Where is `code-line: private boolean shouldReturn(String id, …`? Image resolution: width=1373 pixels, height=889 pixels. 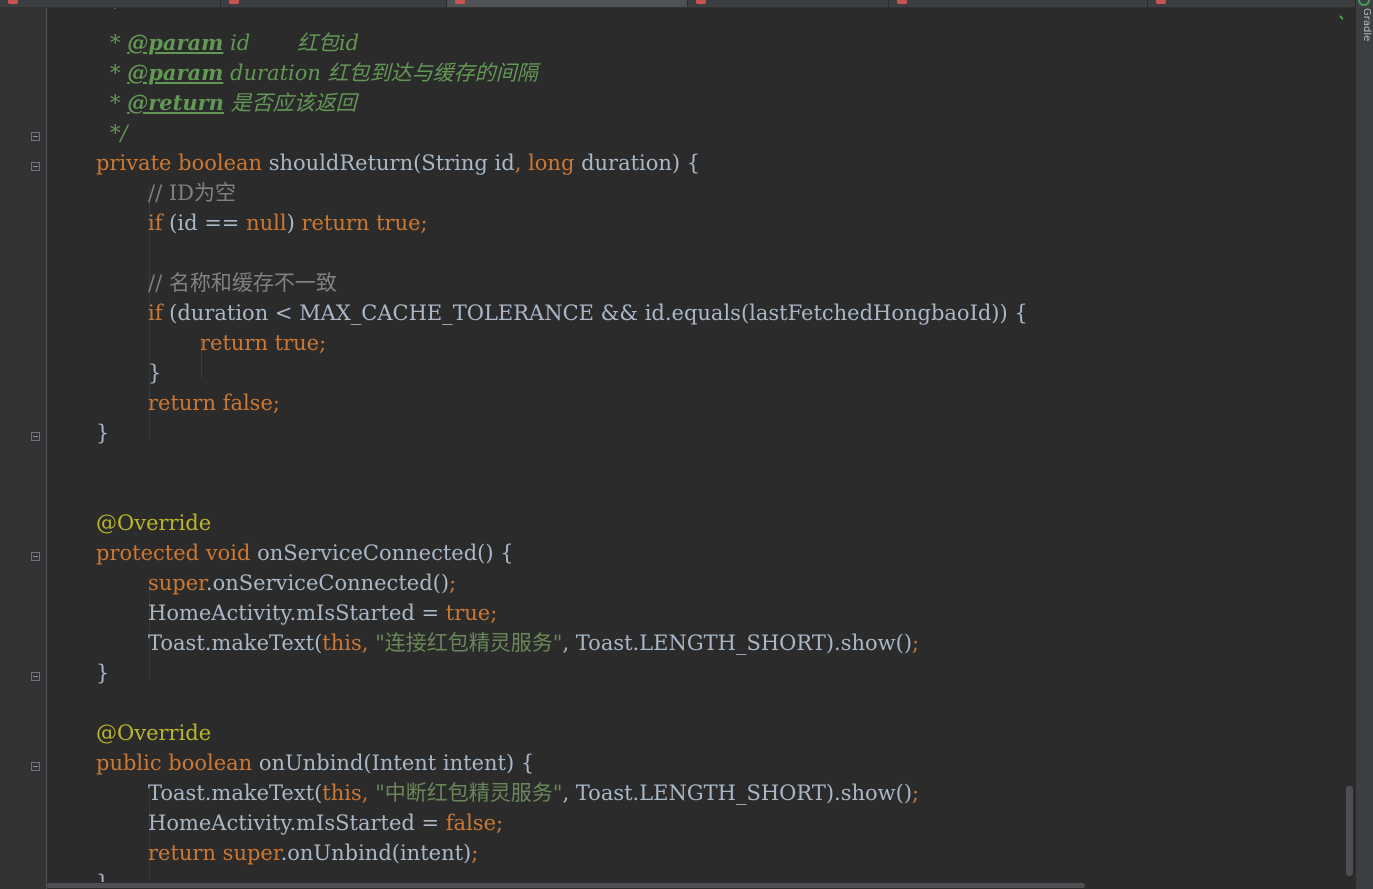 code-line: private boolean shouldReturn(String id, … is located at coordinates (398, 163).